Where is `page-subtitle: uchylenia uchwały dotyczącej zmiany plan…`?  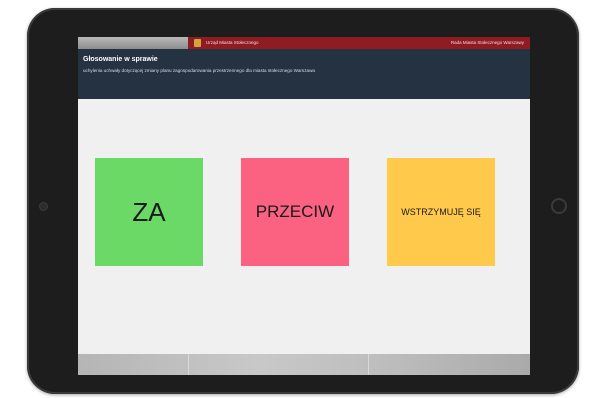 page-subtitle: uchylenia uchwały dotyczącej zmiany plan… is located at coordinates (199, 70).